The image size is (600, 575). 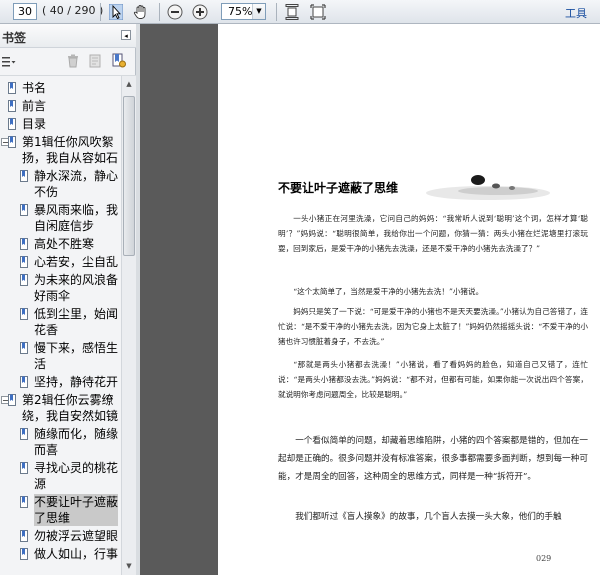 What do you see at coordinates (76, 382) in the screenshot?
I see `bookmark-label: 坚持，静待花开` at bounding box center [76, 382].